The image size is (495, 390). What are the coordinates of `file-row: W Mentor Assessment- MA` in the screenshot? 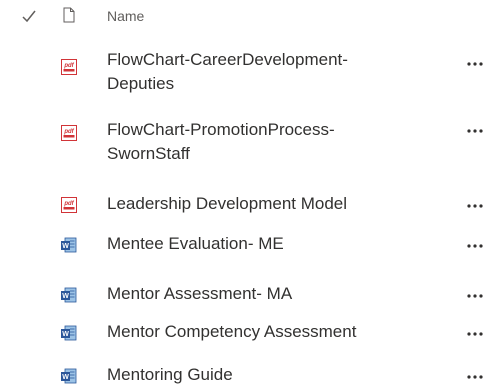 It's located at (247, 296).